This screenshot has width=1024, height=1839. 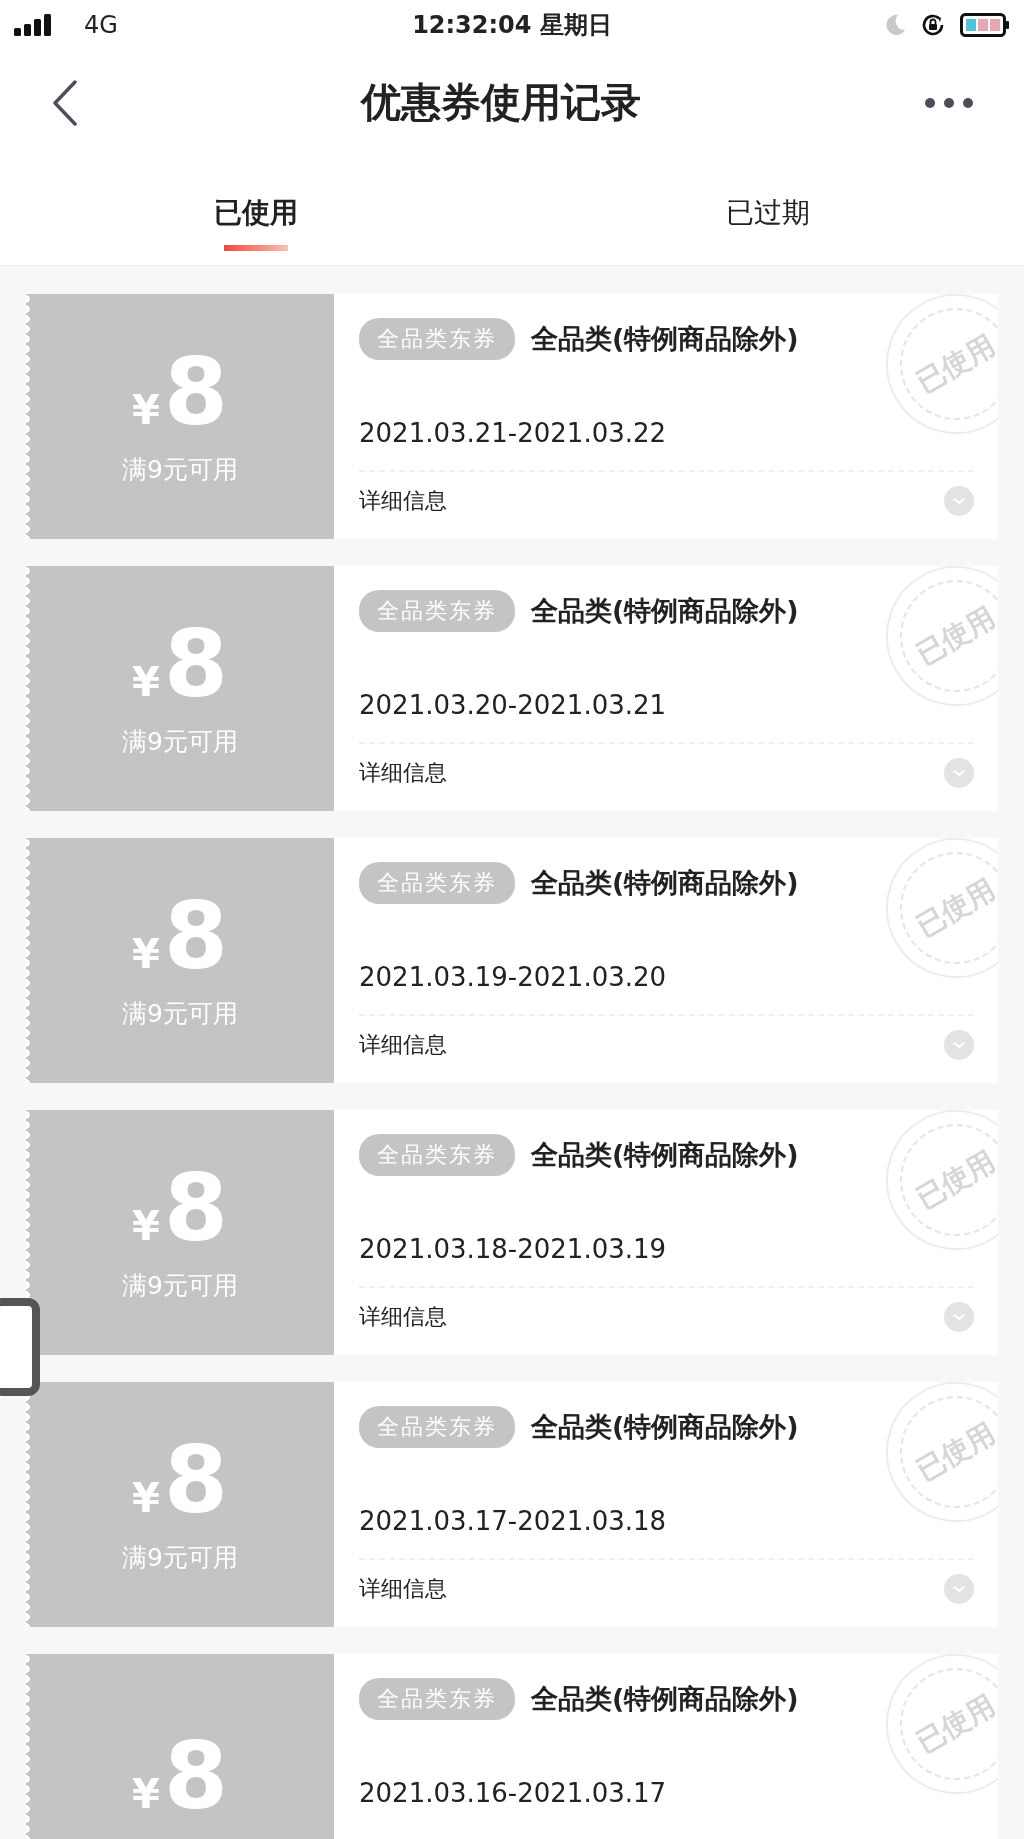 What do you see at coordinates (20, 1347) in the screenshot?
I see `floating-handle` at bounding box center [20, 1347].